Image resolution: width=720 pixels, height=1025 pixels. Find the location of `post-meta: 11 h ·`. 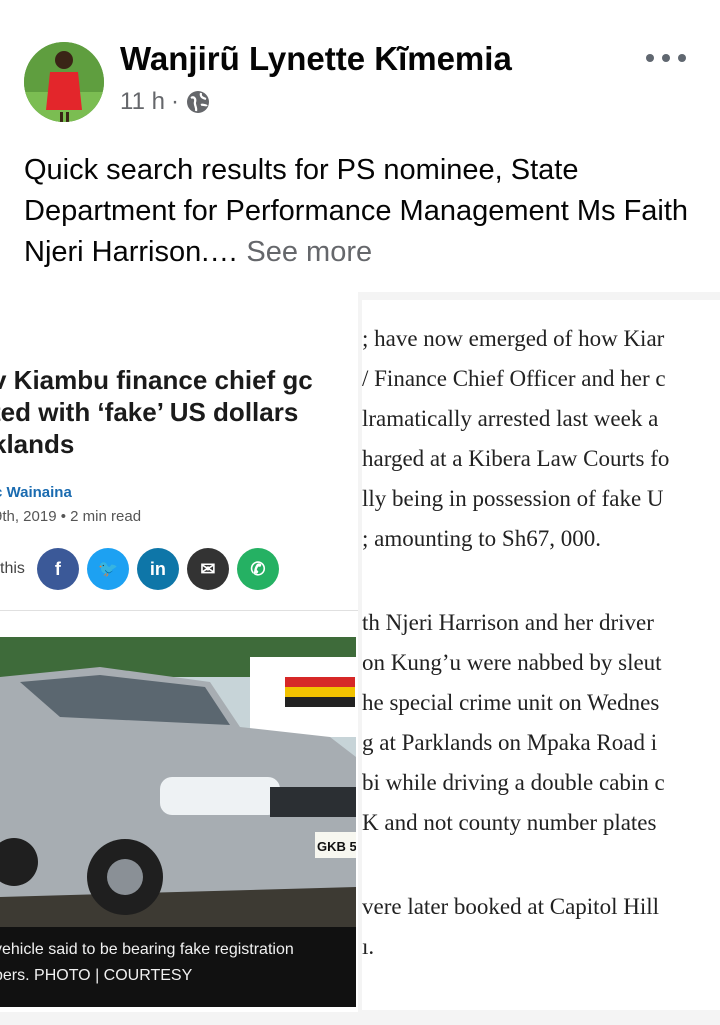

post-meta: 11 h · is located at coordinates (165, 102).